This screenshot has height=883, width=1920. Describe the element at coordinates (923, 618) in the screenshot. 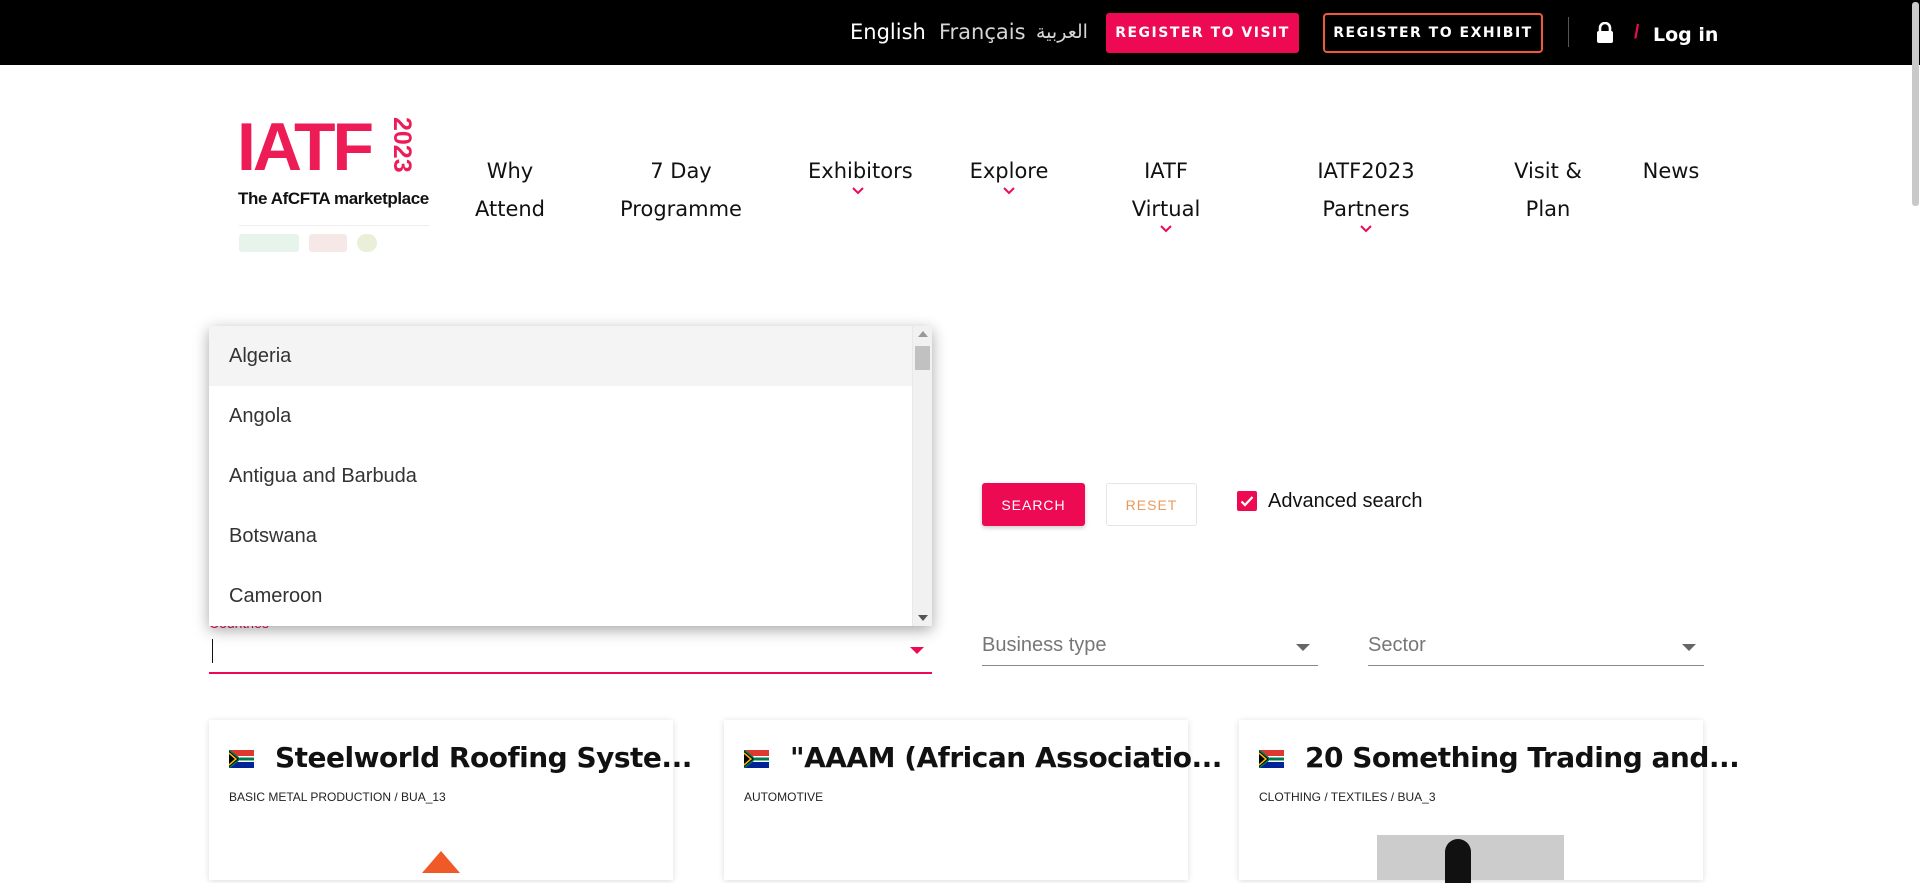

I see `scroll-down-icon` at that location.